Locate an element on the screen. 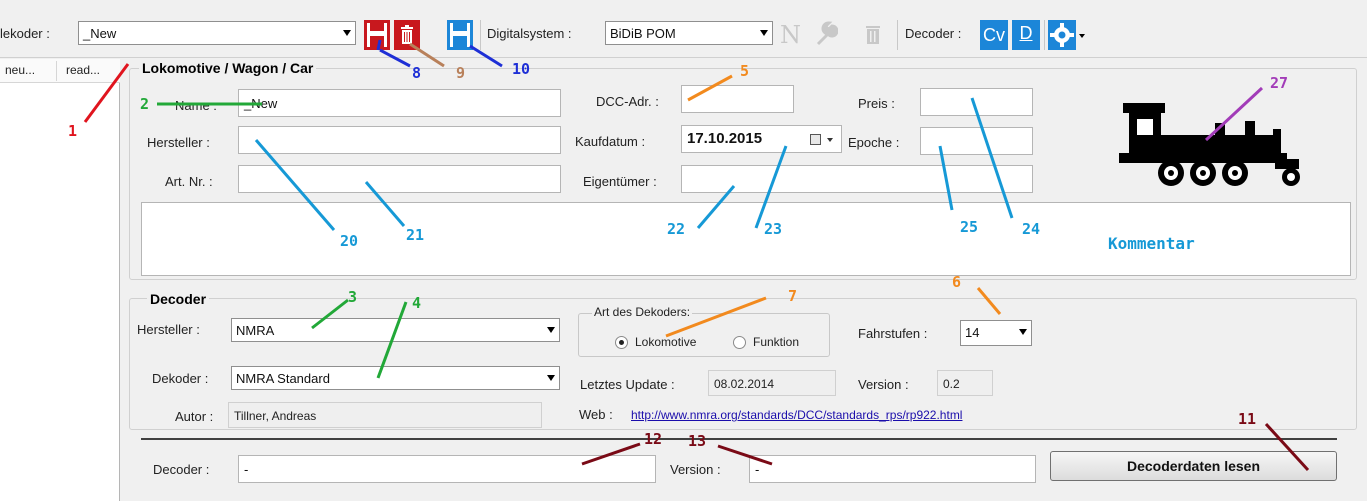 This screenshot has width=1367, height=501. gear-icon is located at coordinates (1062, 35).